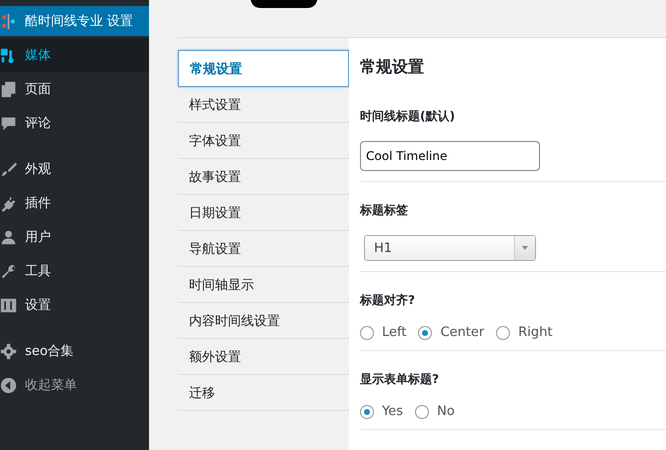 The height and width of the screenshot is (450, 666). What do you see at coordinates (74, 21) in the screenshot?
I see `sidebar-item: 酷时间线专业 设置` at bounding box center [74, 21].